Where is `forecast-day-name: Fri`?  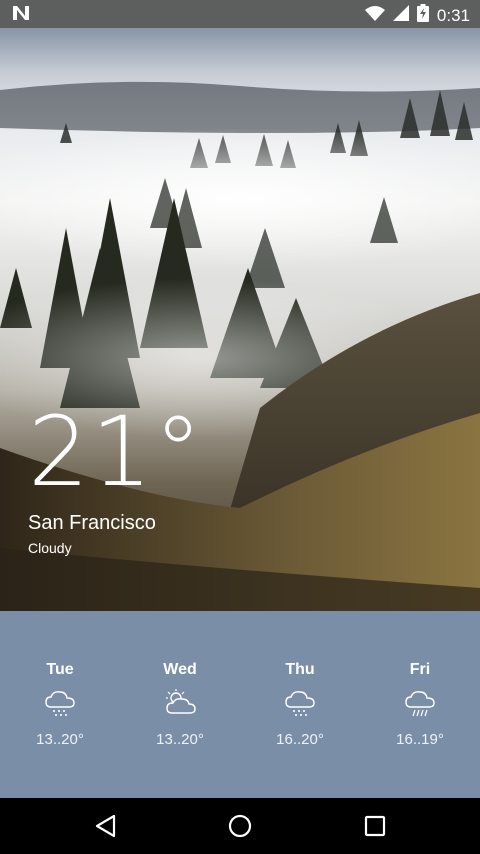 forecast-day-name: Fri is located at coordinates (420, 669).